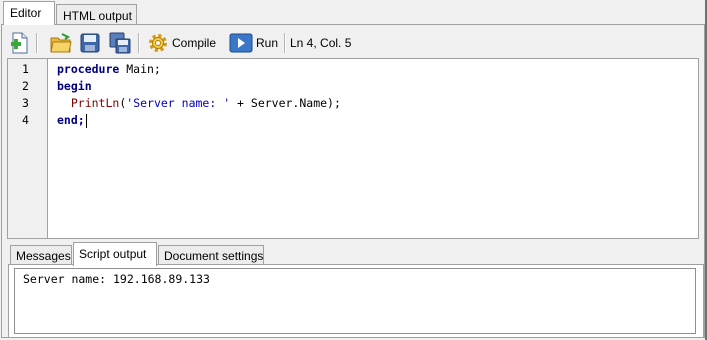 This screenshot has width=707, height=340. What do you see at coordinates (373, 69) in the screenshot?
I see `code-line: procedure Main;` at bounding box center [373, 69].